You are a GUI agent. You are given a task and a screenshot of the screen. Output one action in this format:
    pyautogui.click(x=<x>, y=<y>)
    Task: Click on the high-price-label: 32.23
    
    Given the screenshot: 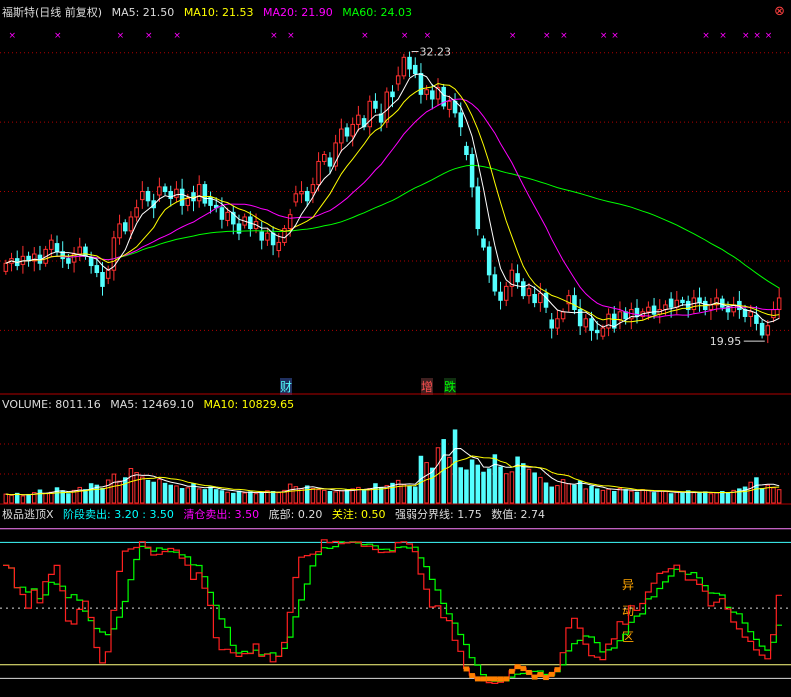 What is the action you would take?
    pyautogui.click(x=436, y=52)
    